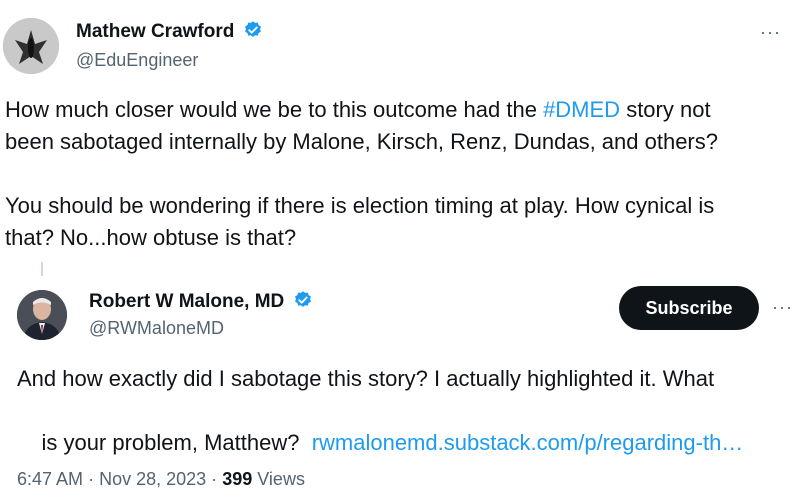  What do you see at coordinates (186, 301) in the screenshot?
I see `reply-author-name: Robert W Malone, MD` at bounding box center [186, 301].